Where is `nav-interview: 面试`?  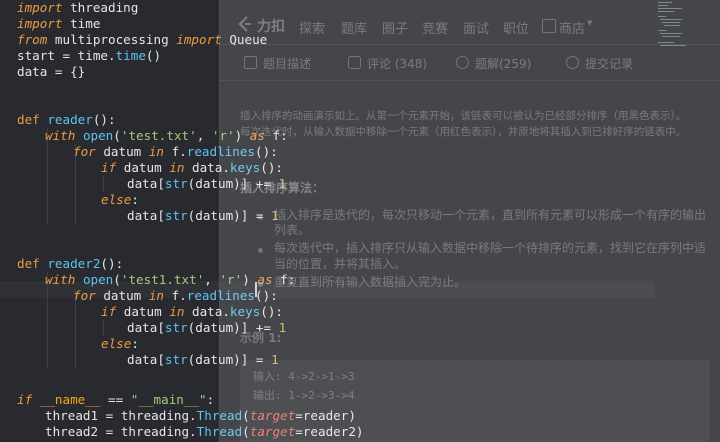 nav-interview: 面试 is located at coordinates (476, 27).